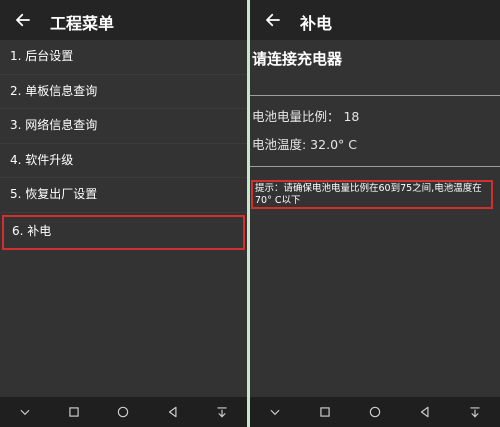  What do you see at coordinates (123, 126) in the screenshot?
I see `menu-item-network-info: 3. 网络信息查询` at bounding box center [123, 126].